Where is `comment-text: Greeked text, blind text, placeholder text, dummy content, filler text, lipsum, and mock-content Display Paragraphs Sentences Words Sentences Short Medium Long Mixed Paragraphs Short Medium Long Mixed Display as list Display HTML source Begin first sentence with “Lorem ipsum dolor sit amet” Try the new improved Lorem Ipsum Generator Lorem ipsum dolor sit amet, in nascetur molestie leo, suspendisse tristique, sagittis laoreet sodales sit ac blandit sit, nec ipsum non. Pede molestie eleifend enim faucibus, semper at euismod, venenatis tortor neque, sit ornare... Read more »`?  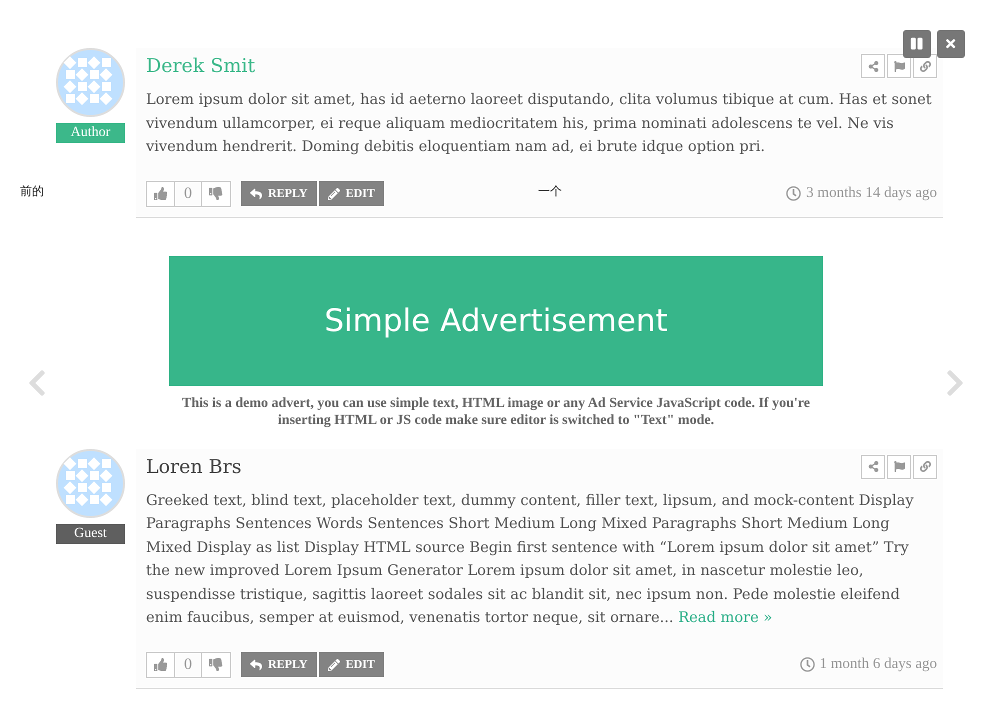
comment-text: Greeked text, blind text, placeholder text, dummy content, filler text, lipsum, and mock-content Display Paragraphs Sentences Words Sentences Short Medium Long Mixed Paragraphs Short Medium Long Mixed Display as list Display HTML source Begin first sentence with “Lorem ipsum dolor sit amet” Try the new improved Lorem Ipsum Generator Lorem ipsum dolor sit amet, in nascetur molestie leo, suspendisse tristique, sagittis laoreet sodales sit ac blandit sit, nec ipsum non. Pede molestie eleifend enim faucibus, semper at euismod, venenatis tortor neque, sit ornare... Read more » is located at coordinates (530, 559).